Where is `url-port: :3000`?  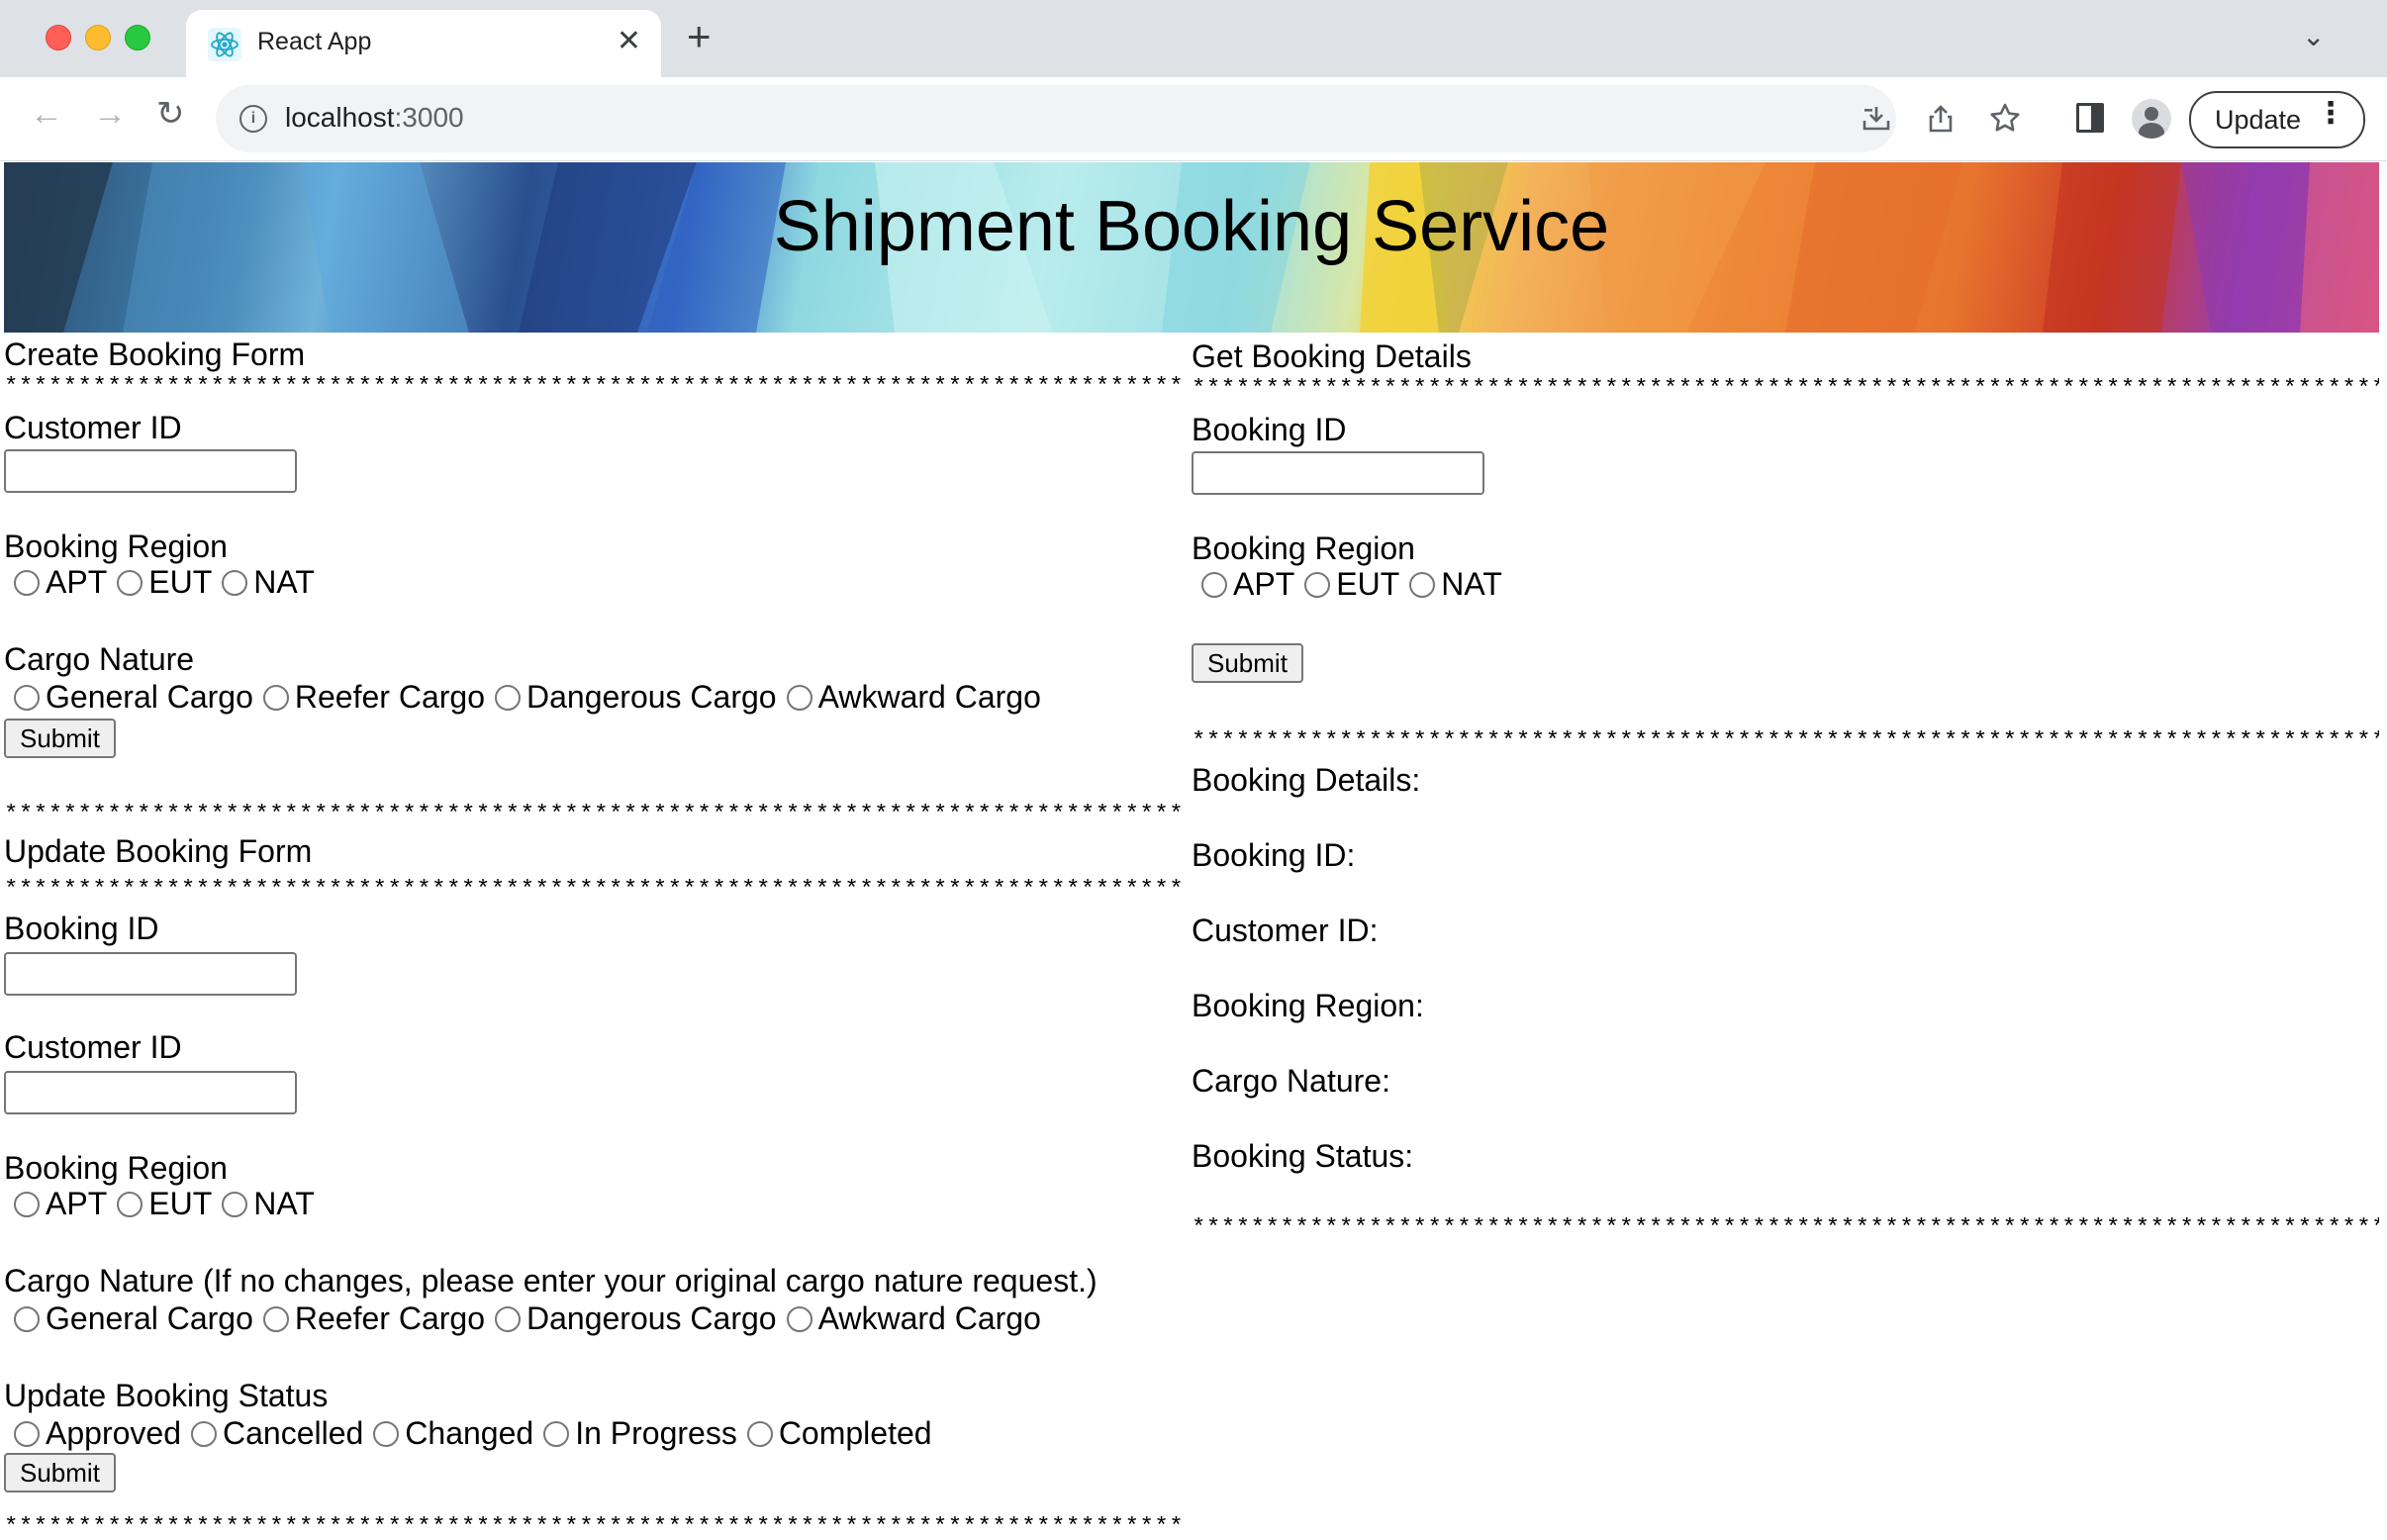
url-port: :3000 is located at coordinates (429, 117).